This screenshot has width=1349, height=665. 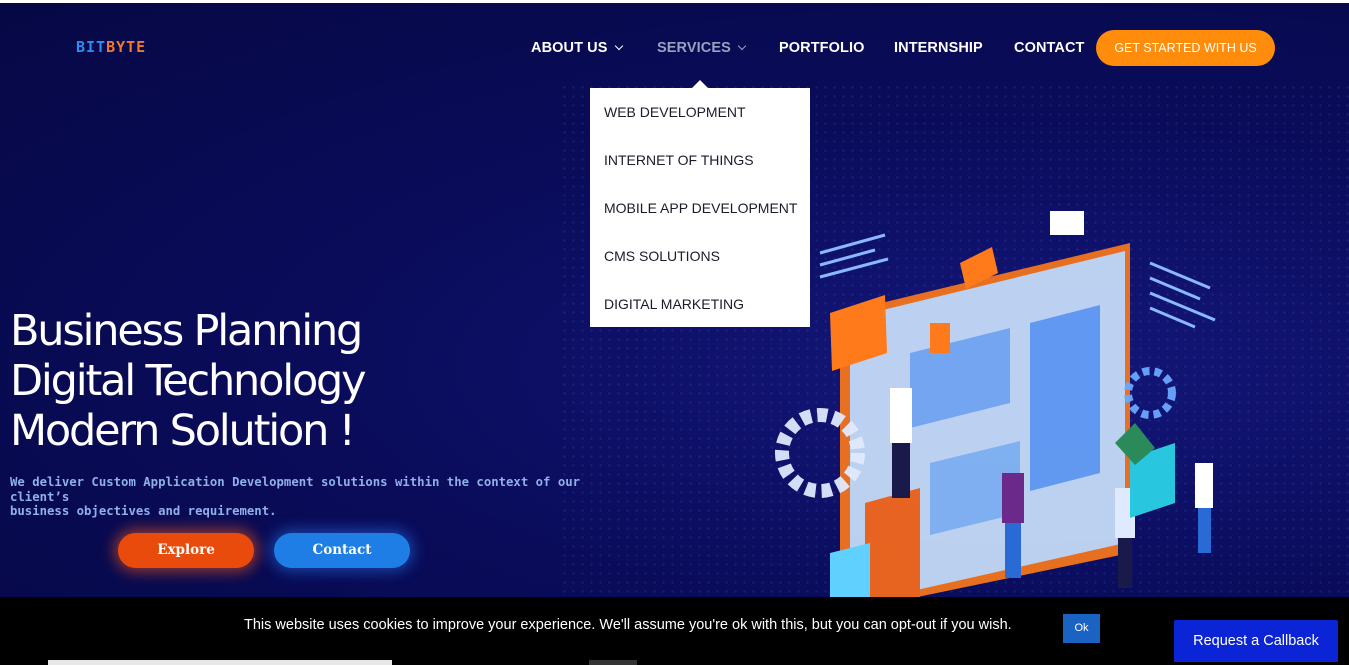 I want to click on menu-item-mobile-app-development: MOBILE APP DEVELOPMENT, so click(x=700, y=208).